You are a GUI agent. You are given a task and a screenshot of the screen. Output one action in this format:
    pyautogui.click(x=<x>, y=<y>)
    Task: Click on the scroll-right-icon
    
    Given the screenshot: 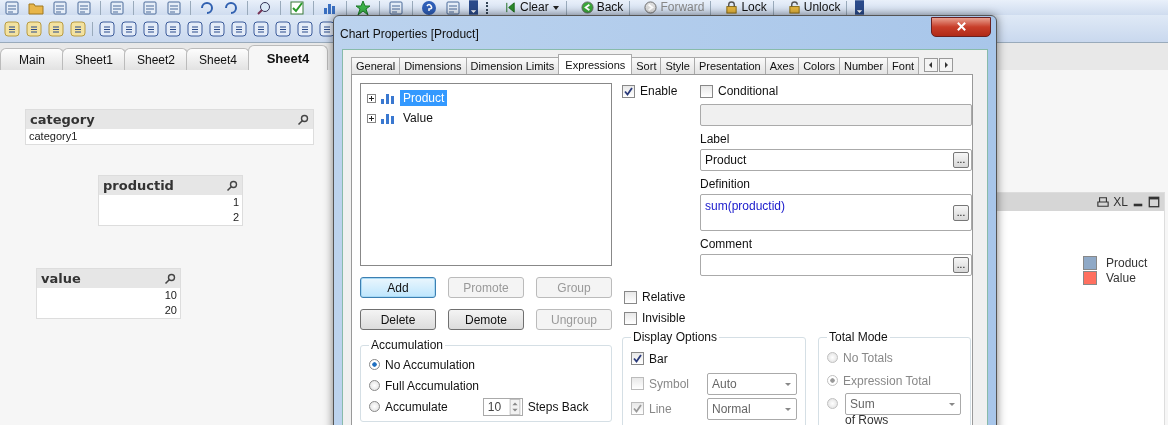 What is the action you would take?
    pyautogui.click(x=946, y=64)
    